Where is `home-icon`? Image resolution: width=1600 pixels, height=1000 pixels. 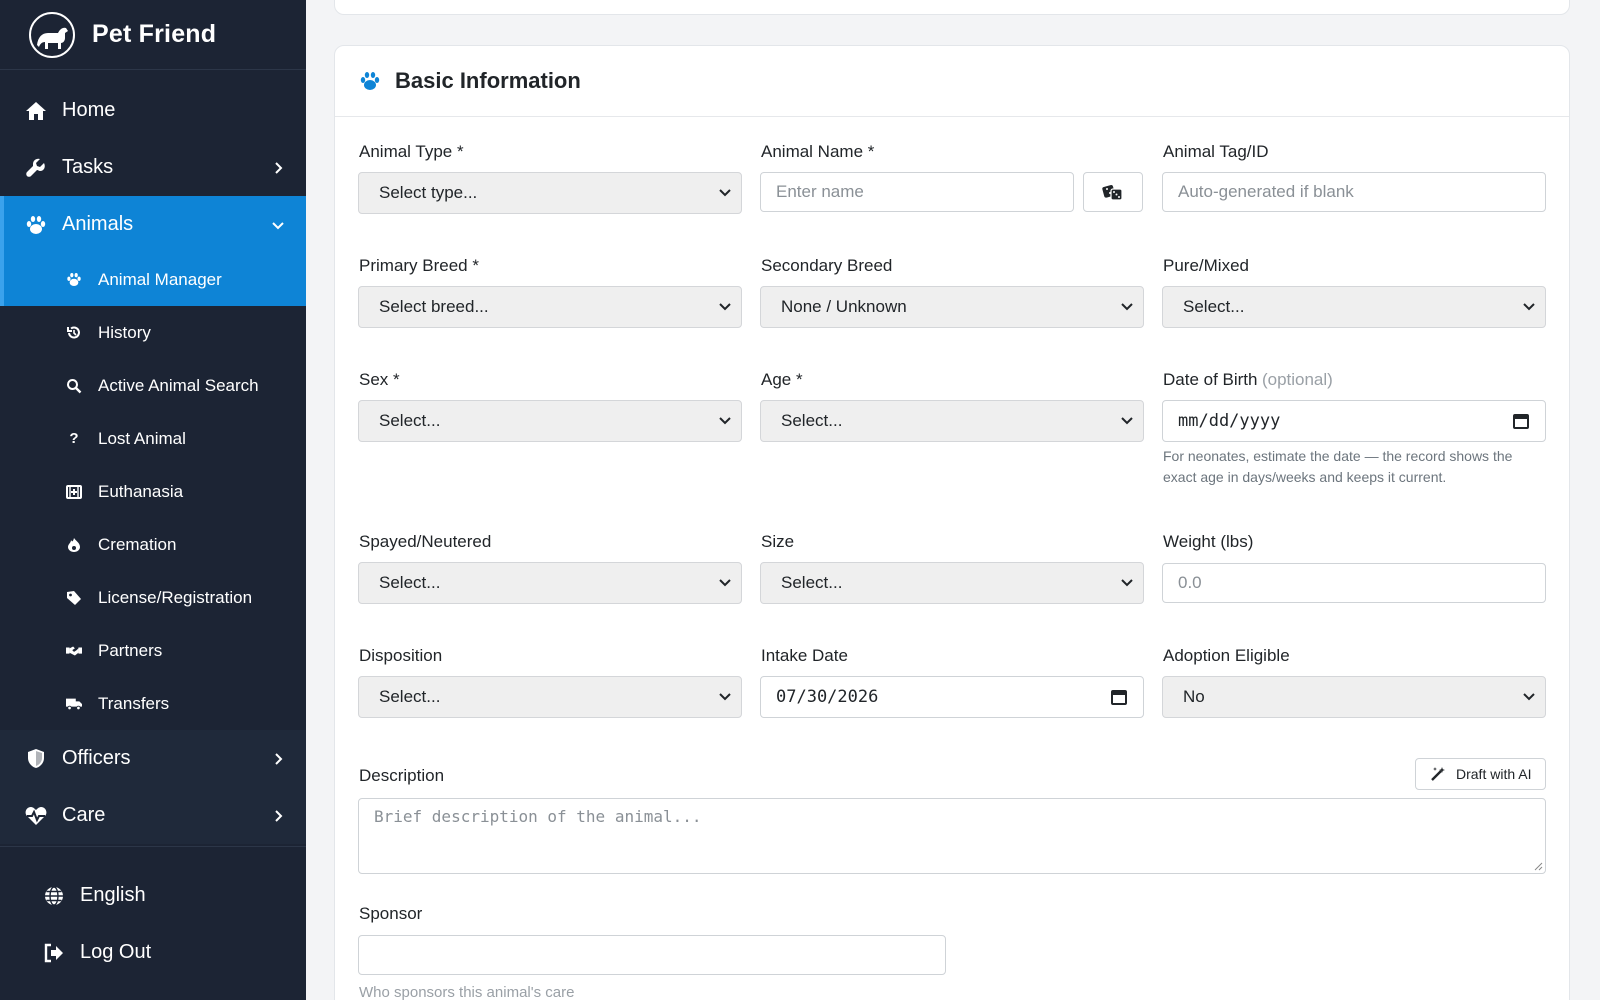
home-icon is located at coordinates (36, 111).